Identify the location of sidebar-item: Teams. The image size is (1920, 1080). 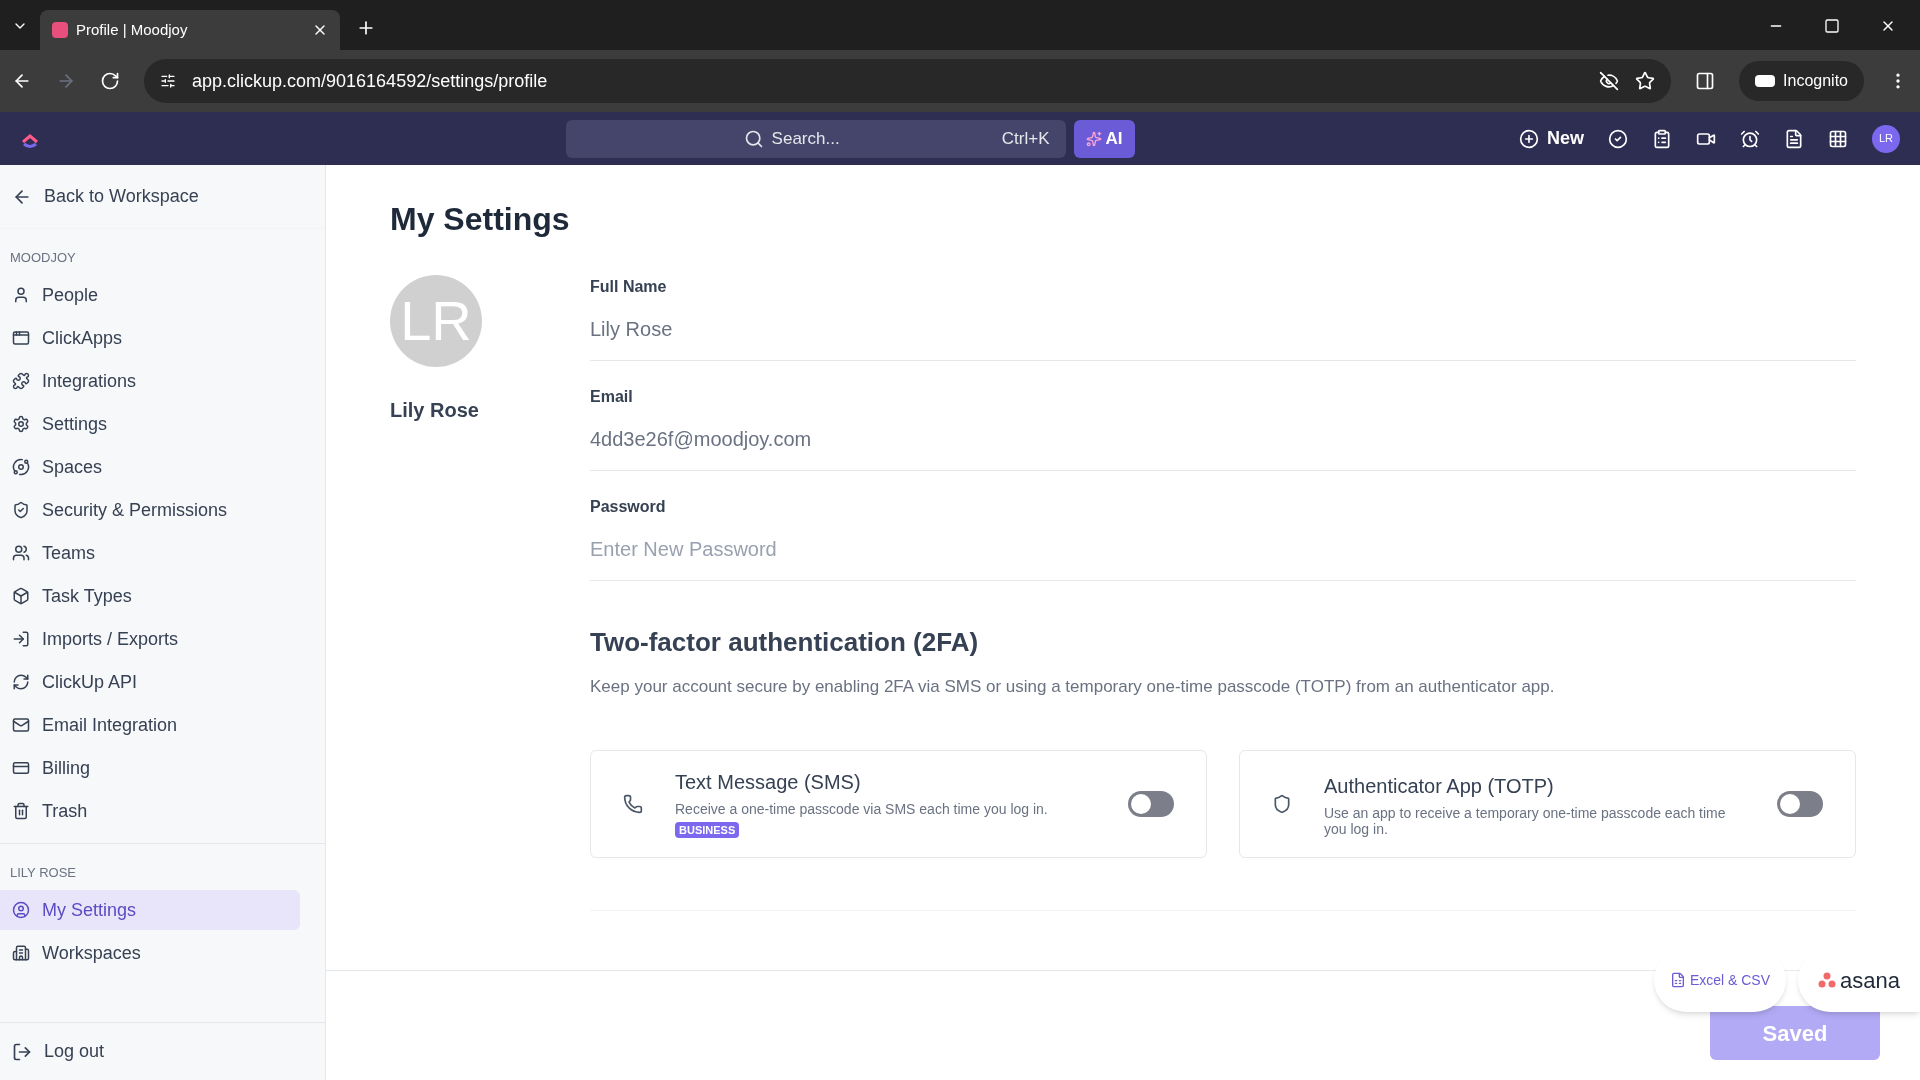
(150, 553).